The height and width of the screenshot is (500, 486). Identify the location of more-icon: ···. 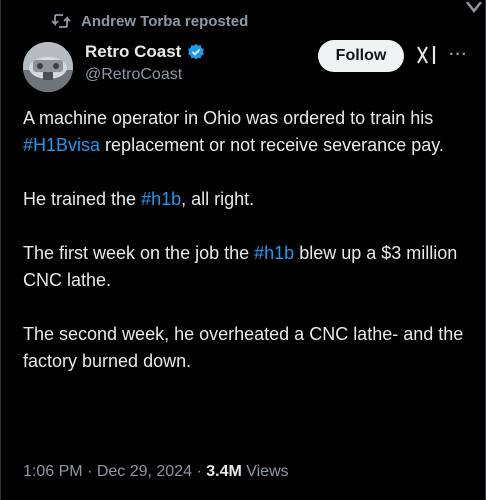
(458, 55).